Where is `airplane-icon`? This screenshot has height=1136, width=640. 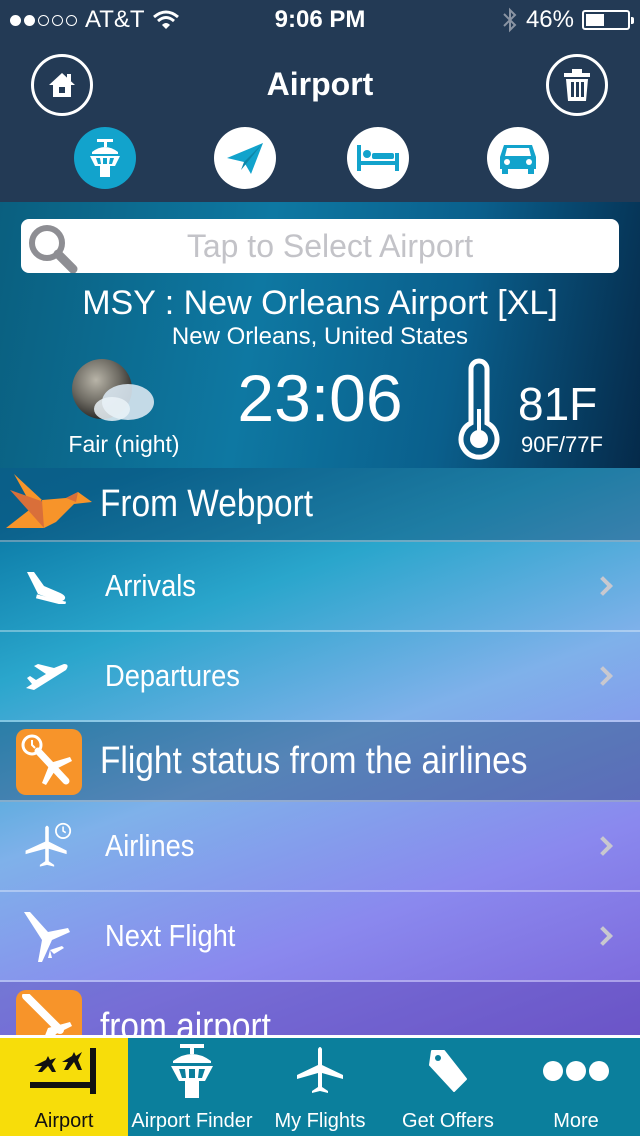
airplane-icon is located at coordinates (320, 1070).